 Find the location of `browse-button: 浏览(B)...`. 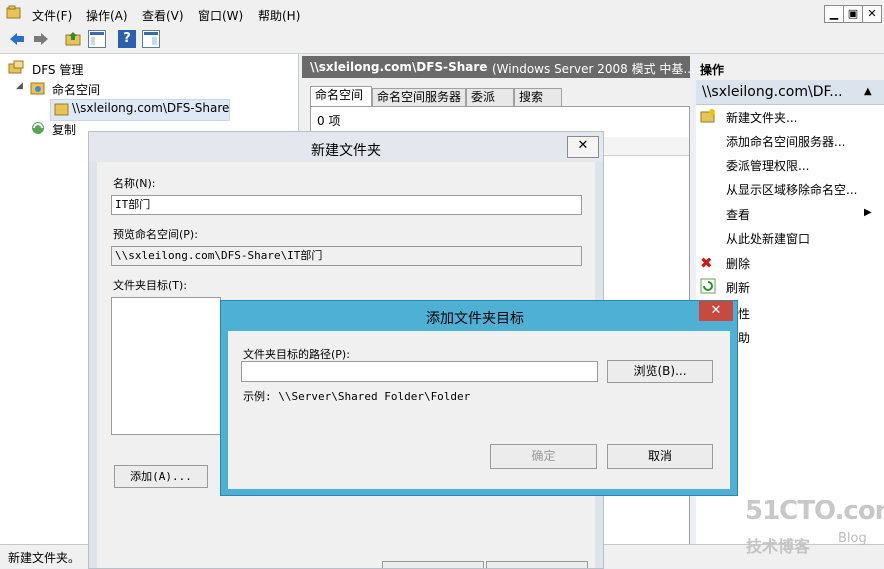

browse-button: 浏览(B)... is located at coordinates (660, 371).